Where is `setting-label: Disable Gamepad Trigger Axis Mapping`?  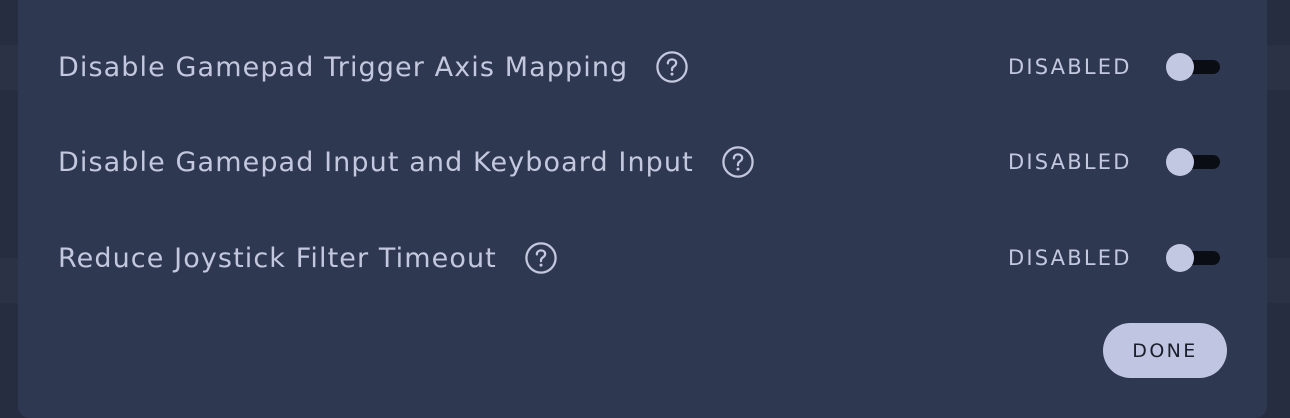 setting-label: Disable Gamepad Trigger Axis Mapping is located at coordinates (373, 67).